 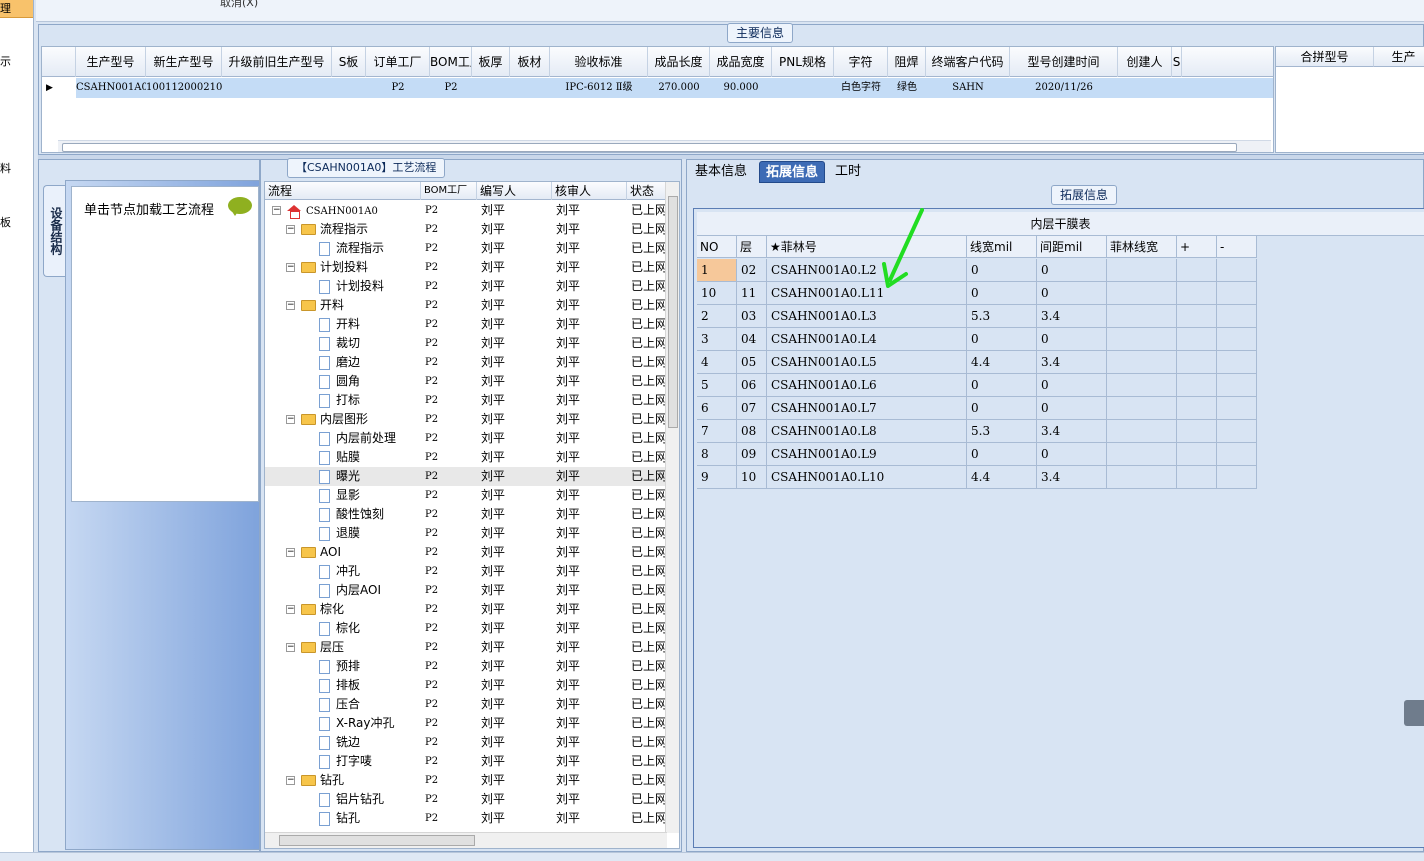 I want to click on main-column-header: 终端客户代码, so click(x=968, y=62).